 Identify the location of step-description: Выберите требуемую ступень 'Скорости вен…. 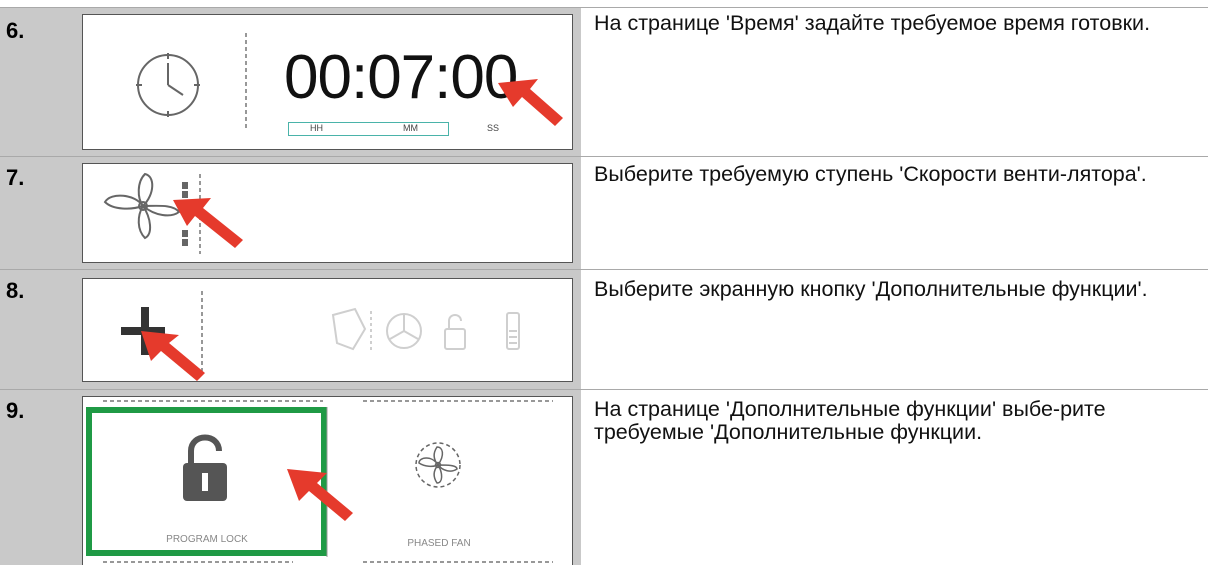
(870, 174).